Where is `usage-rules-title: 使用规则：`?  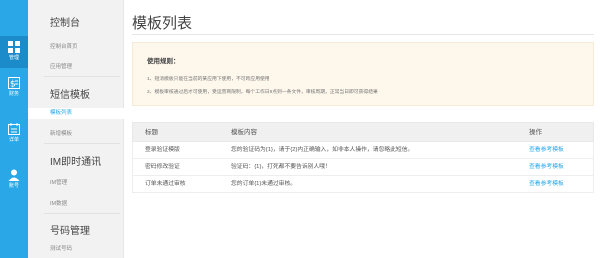
usage-rules-title: 使用规则： is located at coordinates (163, 61).